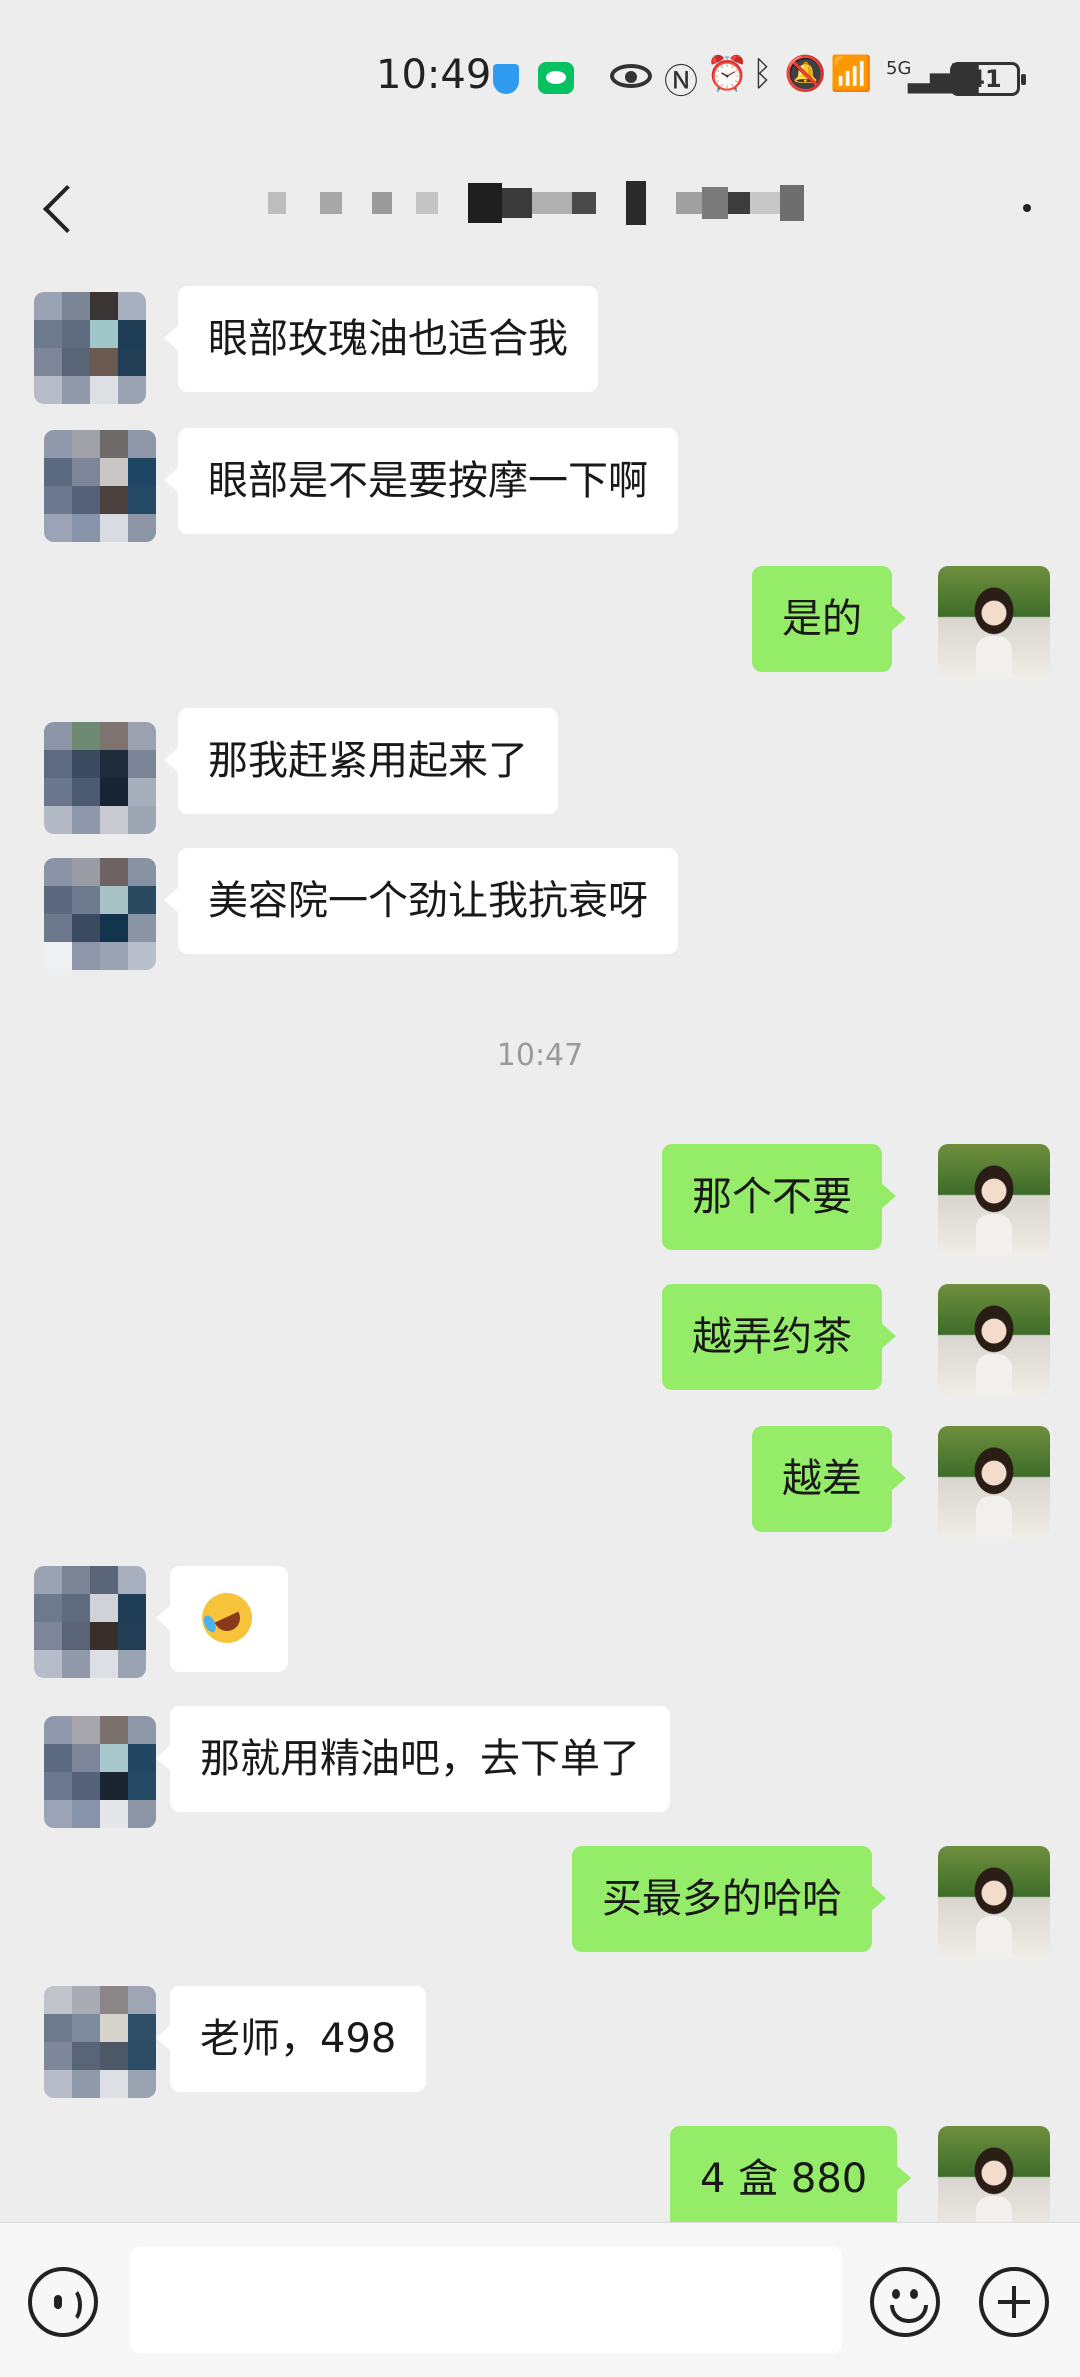  Describe the element at coordinates (988, 79) in the screenshot. I see `battery-icon: 41` at that location.